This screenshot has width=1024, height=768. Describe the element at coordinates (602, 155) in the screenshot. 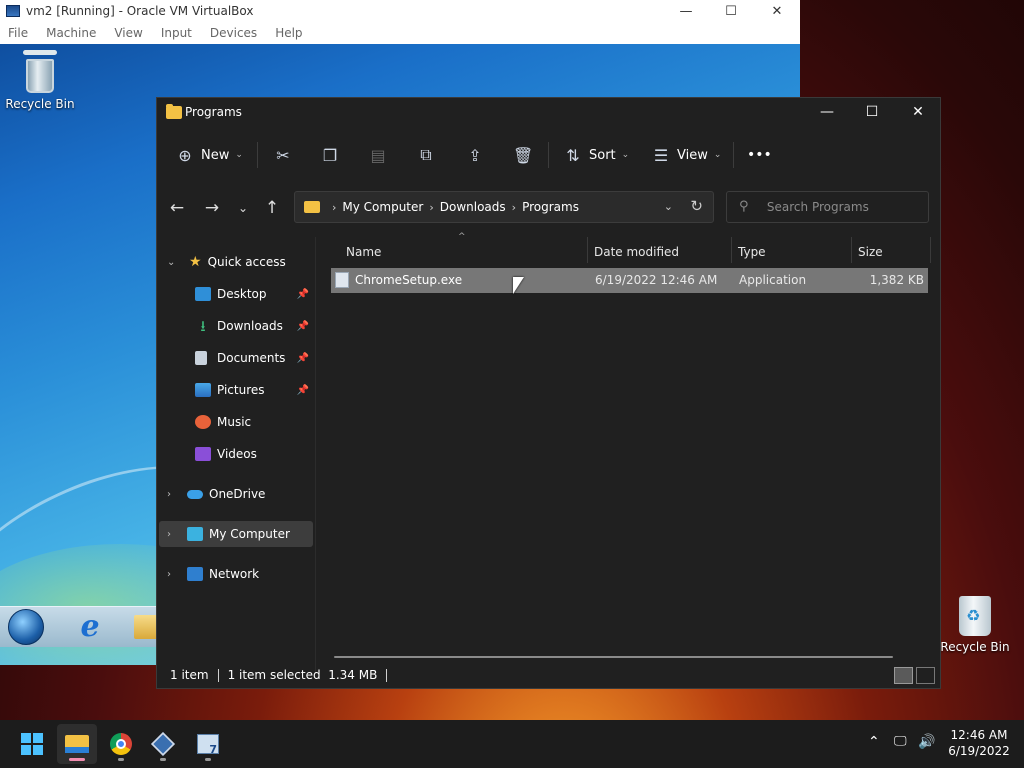

I see `sort-label: Sort` at that location.